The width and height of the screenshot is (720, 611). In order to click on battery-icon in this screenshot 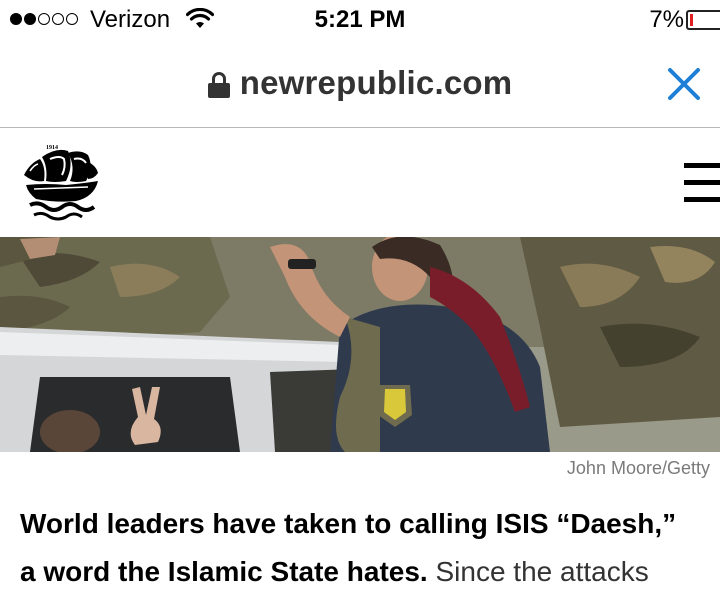, I will do `click(703, 20)`.